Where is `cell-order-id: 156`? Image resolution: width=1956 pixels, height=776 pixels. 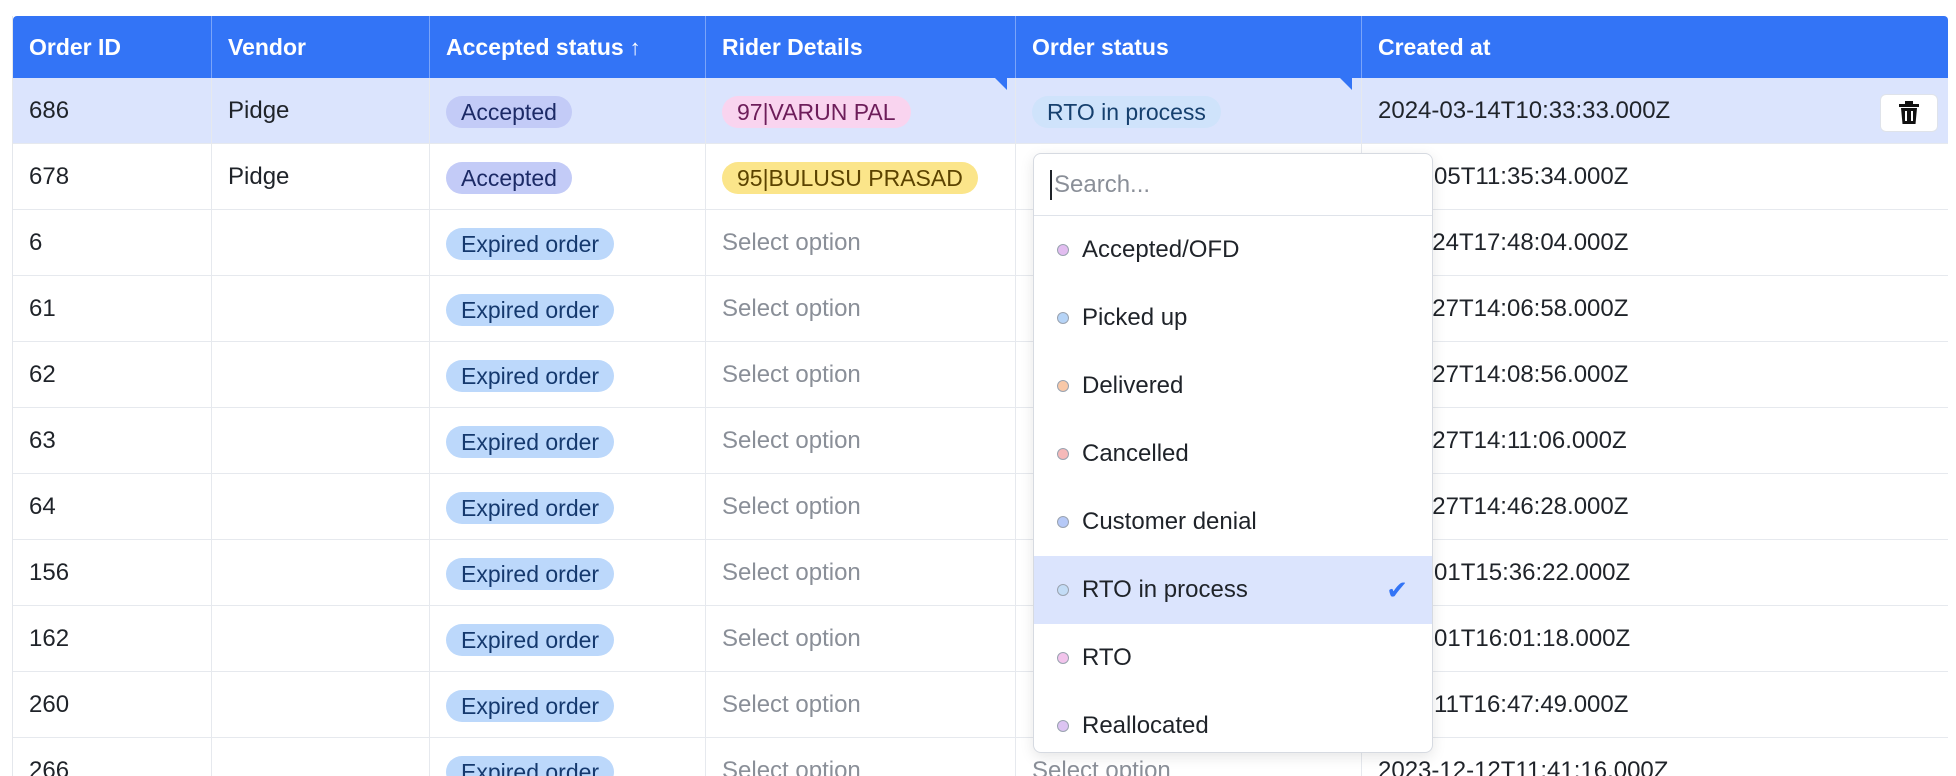 cell-order-id: 156 is located at coordinates (112, 572).